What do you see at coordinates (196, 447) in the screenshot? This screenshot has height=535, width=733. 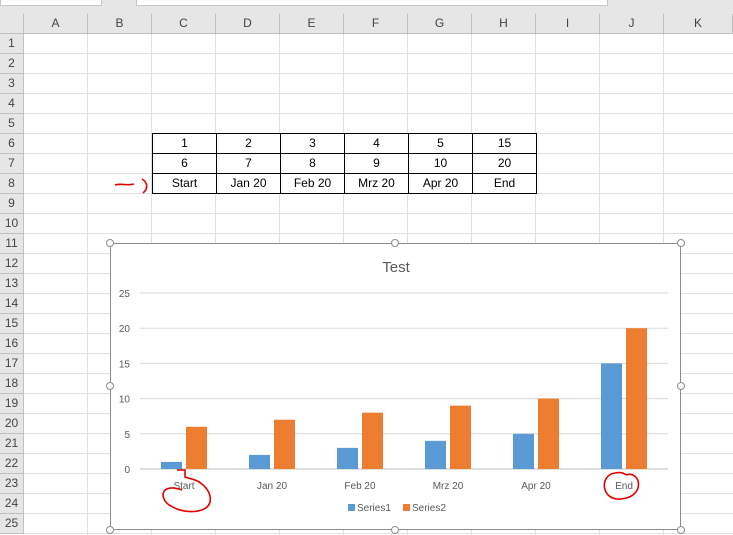 I see `bar-series2-start` at bounding box center [196, 447].